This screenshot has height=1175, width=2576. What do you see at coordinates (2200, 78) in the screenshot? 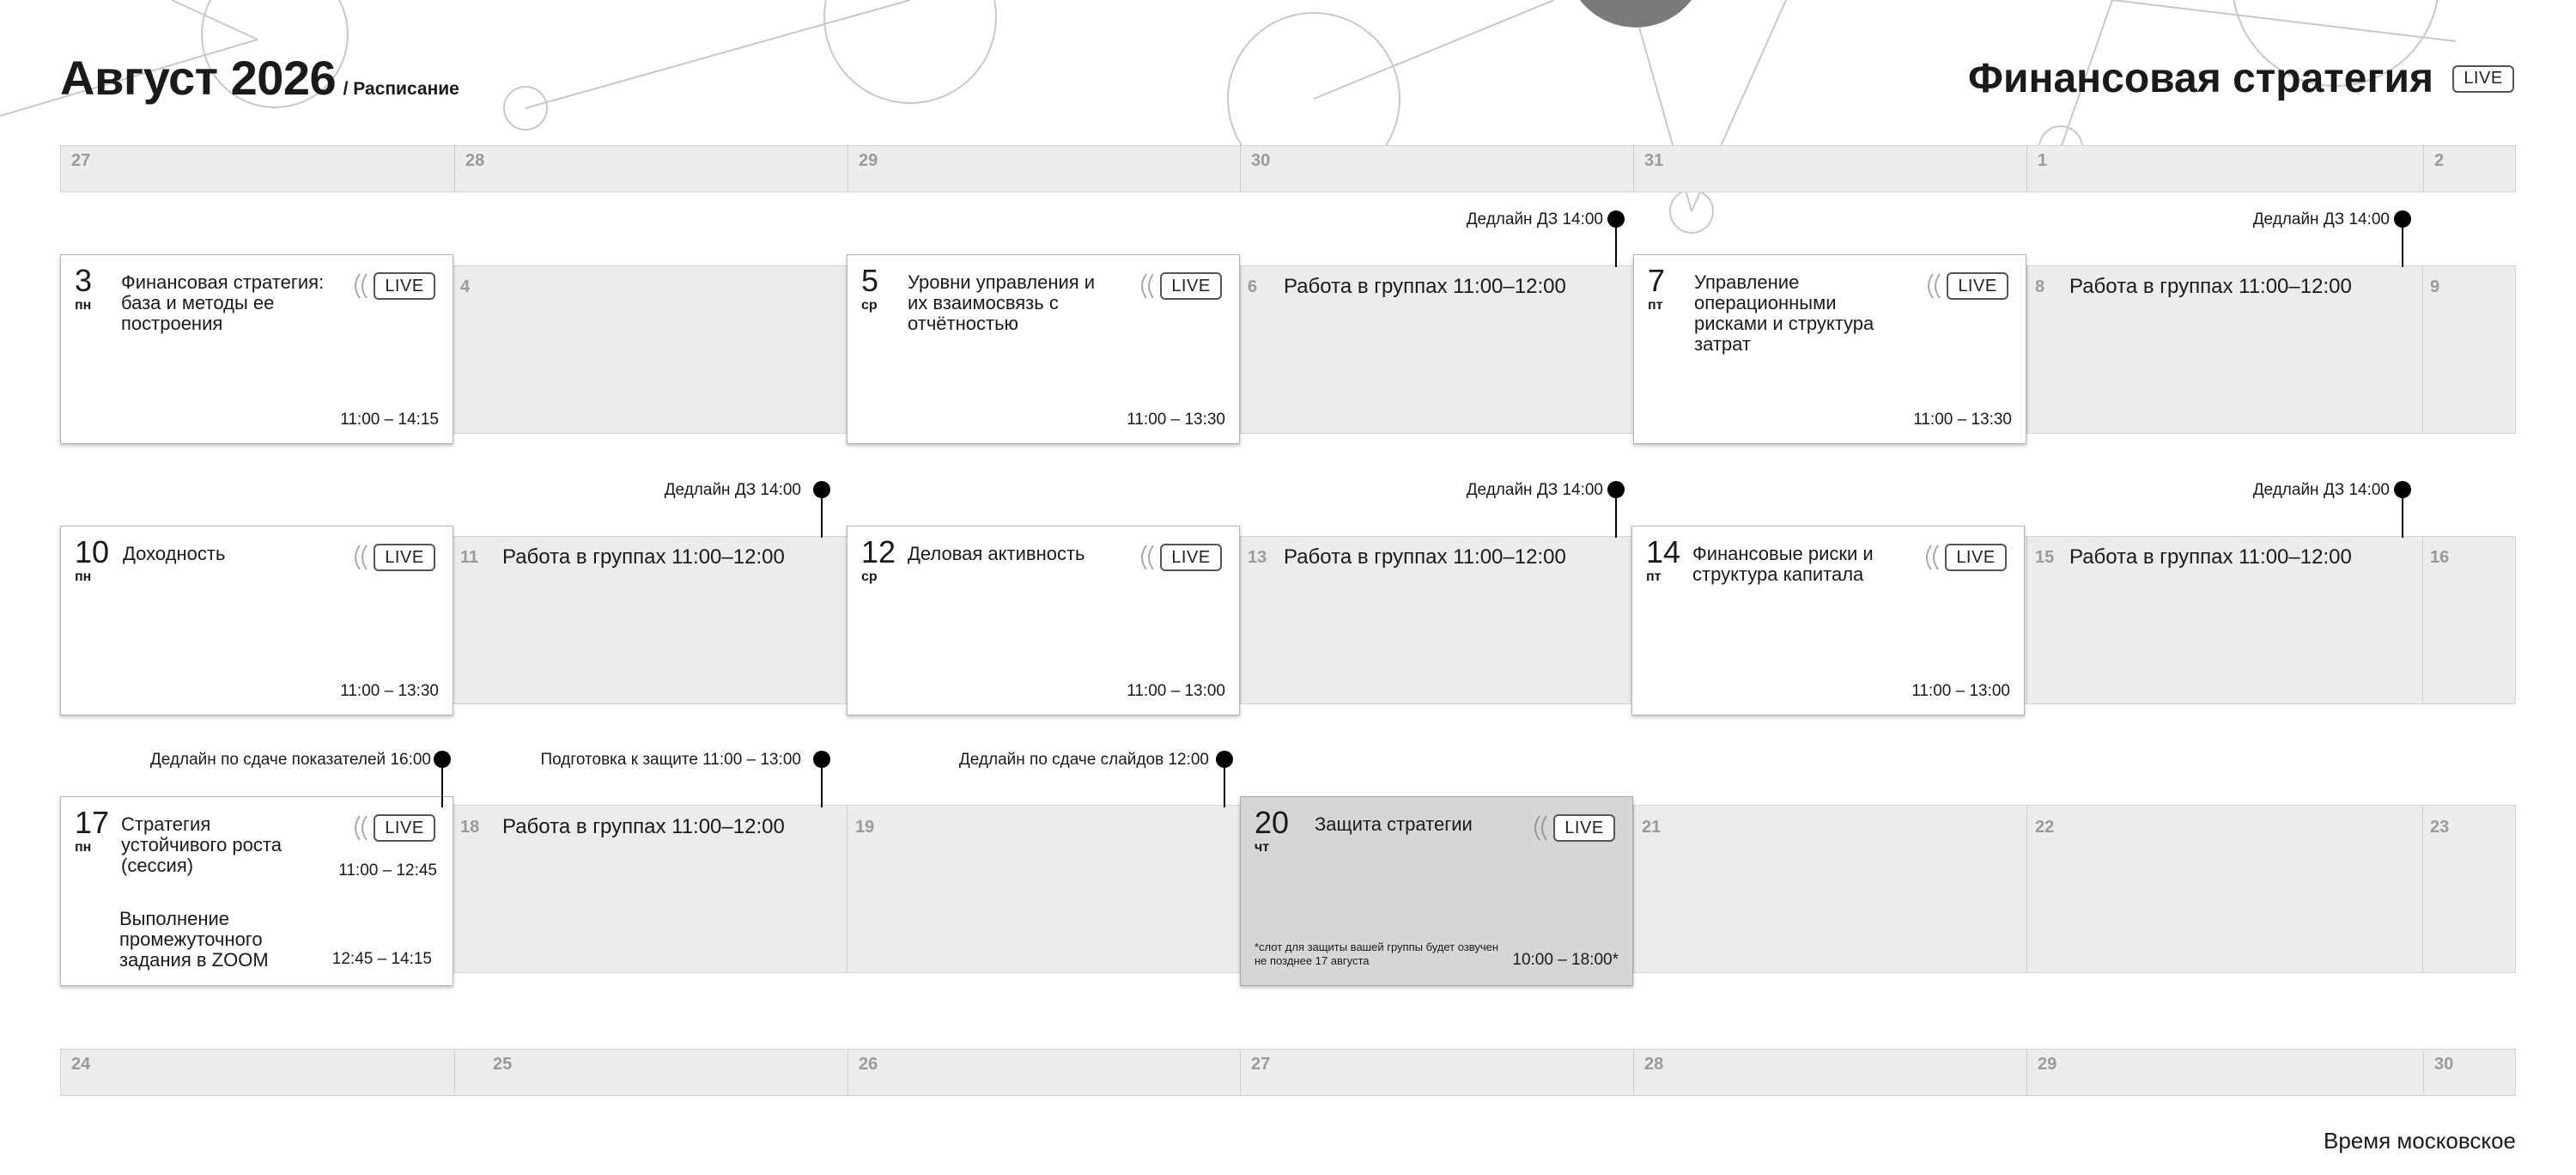
I see `course-title: Финансовая стратегия` at bounding box center [2200, 78].